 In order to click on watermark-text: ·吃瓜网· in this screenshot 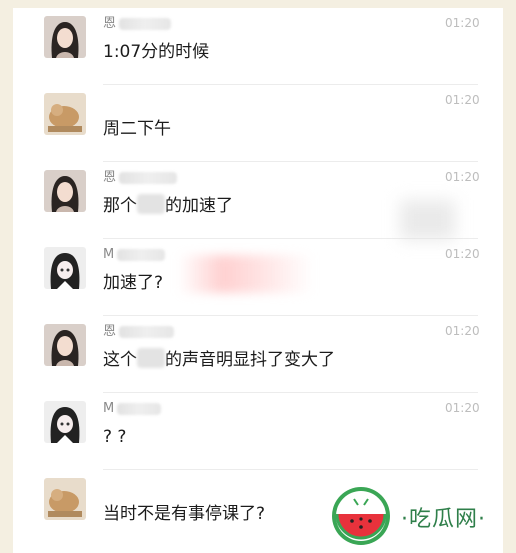, I will do `click(443, 519)`.